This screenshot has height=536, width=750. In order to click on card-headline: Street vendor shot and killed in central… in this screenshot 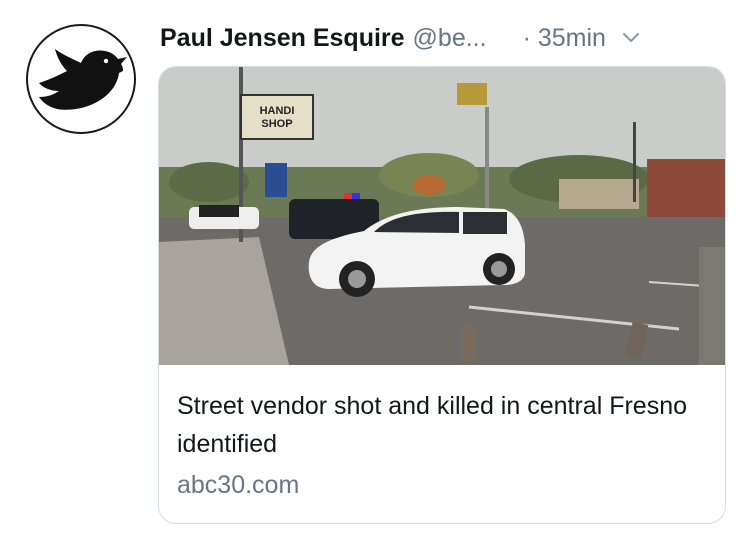, I will do `click(447, 425)`.